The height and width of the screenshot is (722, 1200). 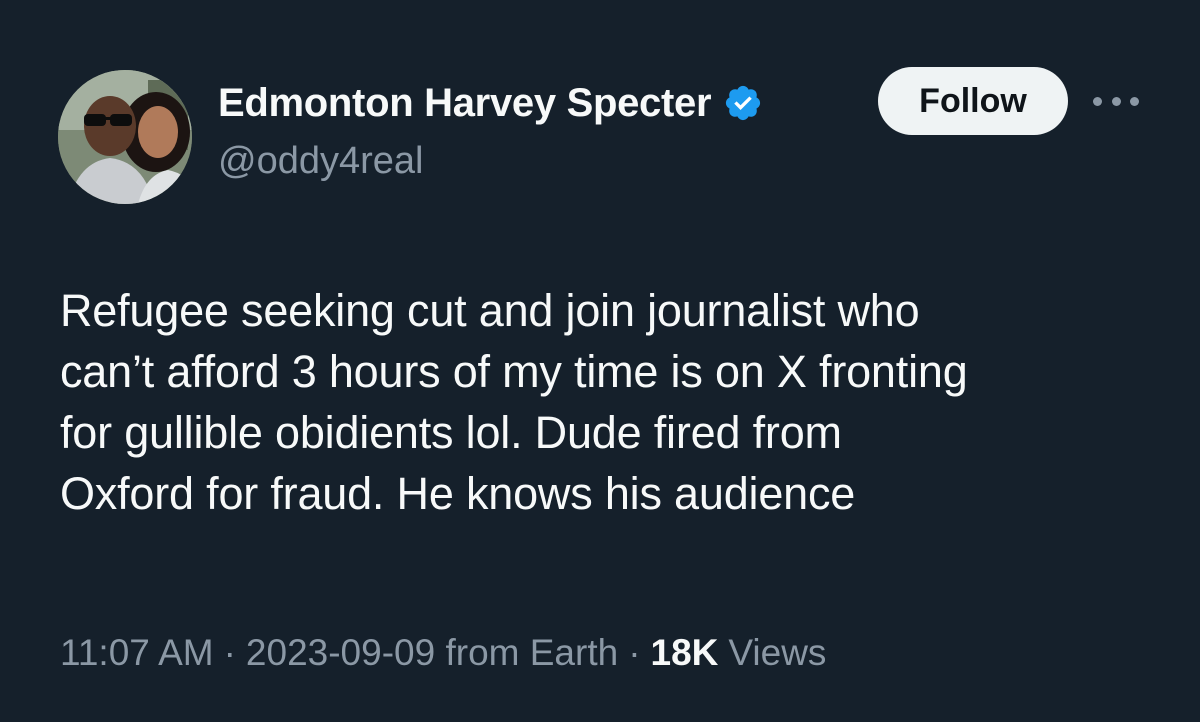 What do you see at coordinates (432, 653) in the screenshot?
I see `tweet-date-source: 2023-09-09 from Earth` at bounding box center [432, 653].